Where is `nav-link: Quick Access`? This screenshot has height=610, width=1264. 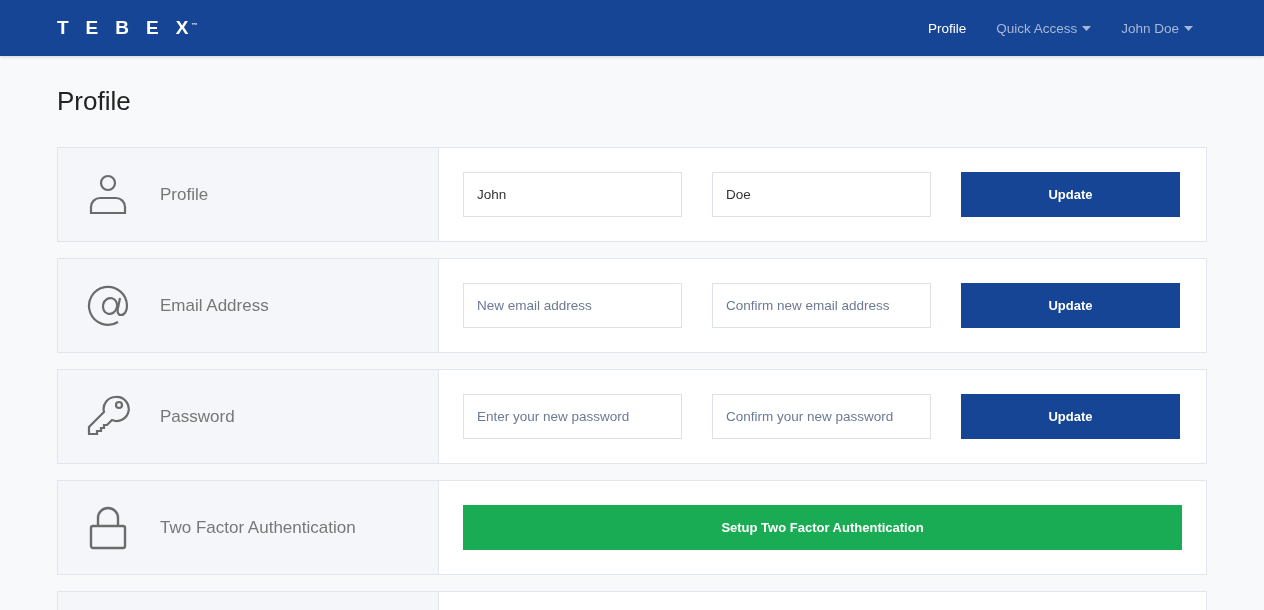
nav-link: Quick Access is located at coordinates (1044, 28).